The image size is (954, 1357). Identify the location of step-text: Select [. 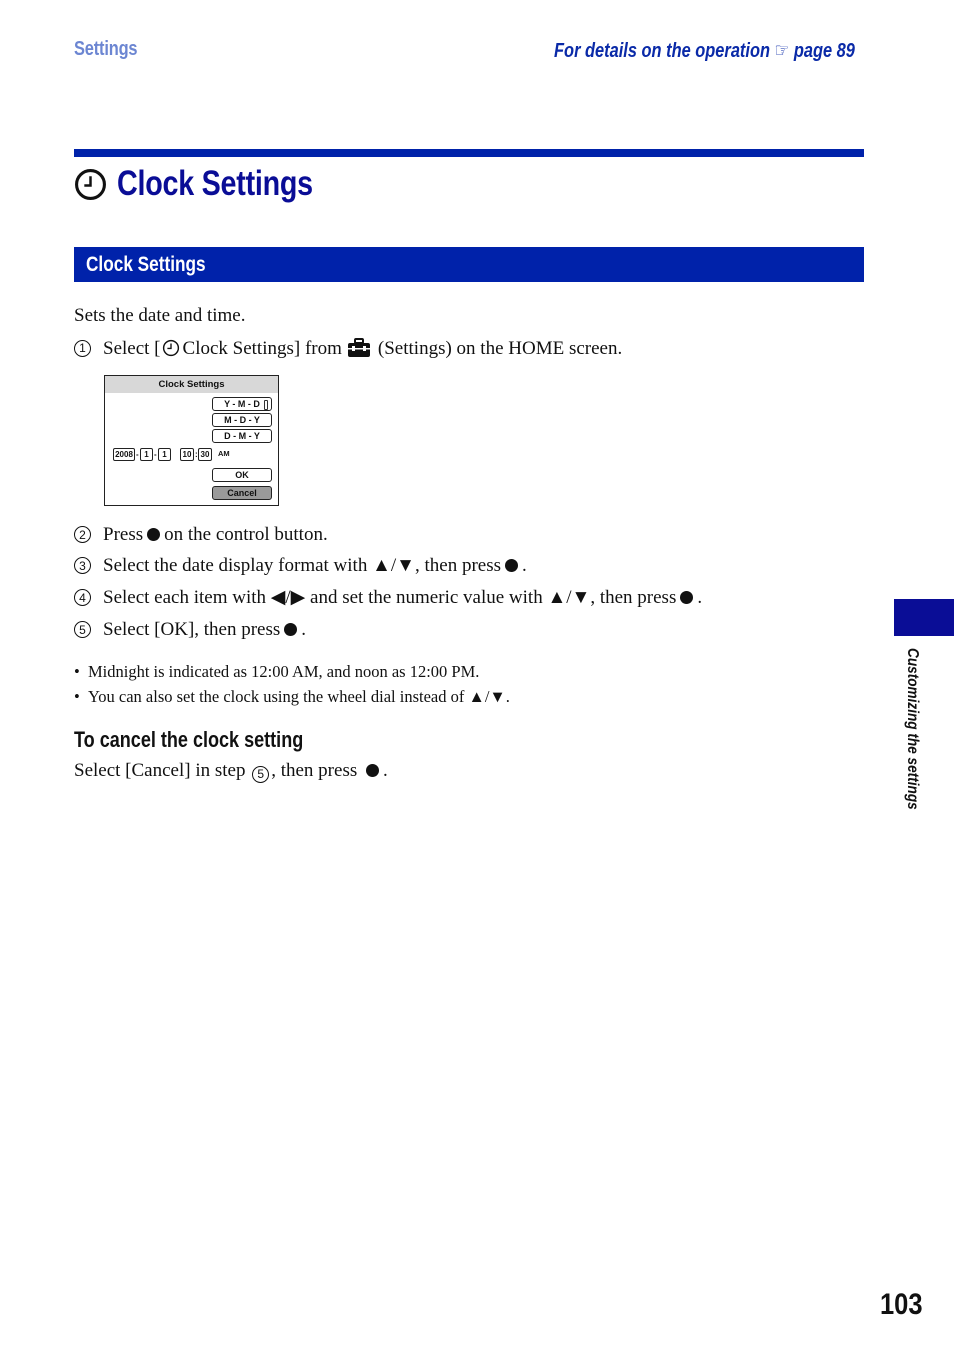
(132, 348).